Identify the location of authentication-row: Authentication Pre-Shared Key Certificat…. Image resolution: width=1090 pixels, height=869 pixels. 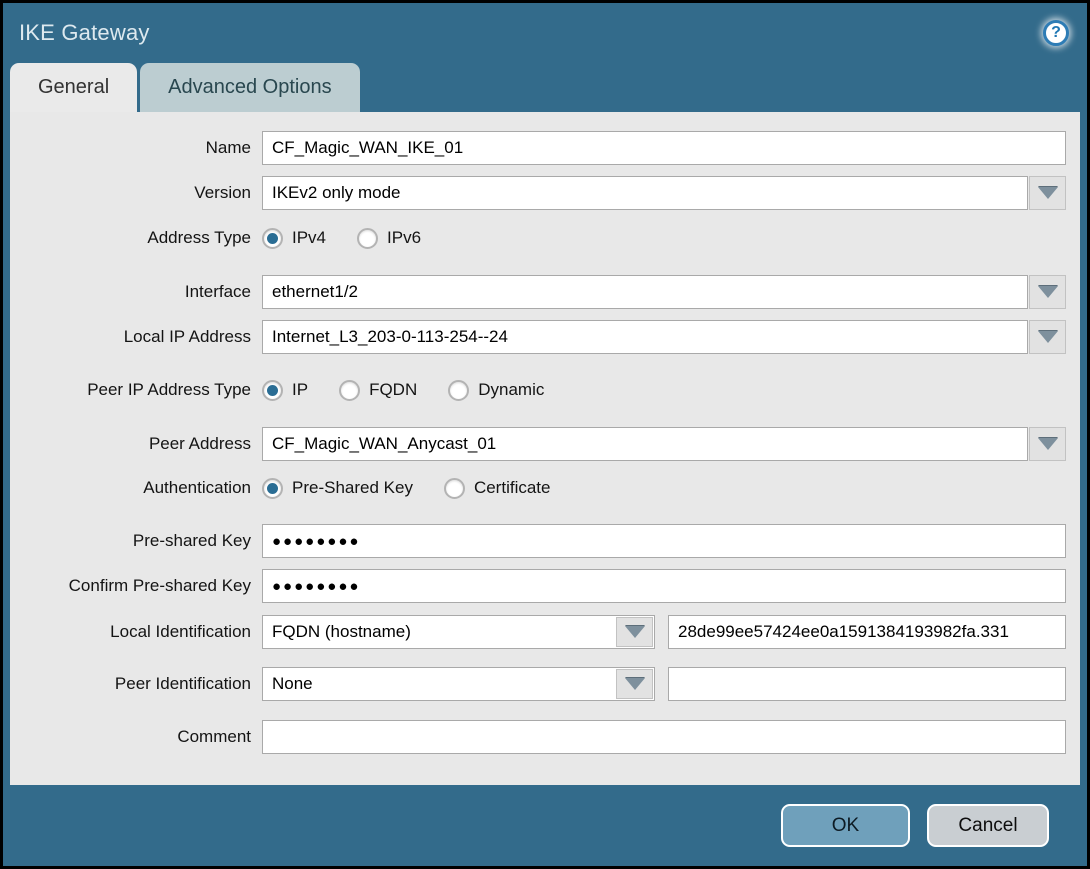
(545, 488).